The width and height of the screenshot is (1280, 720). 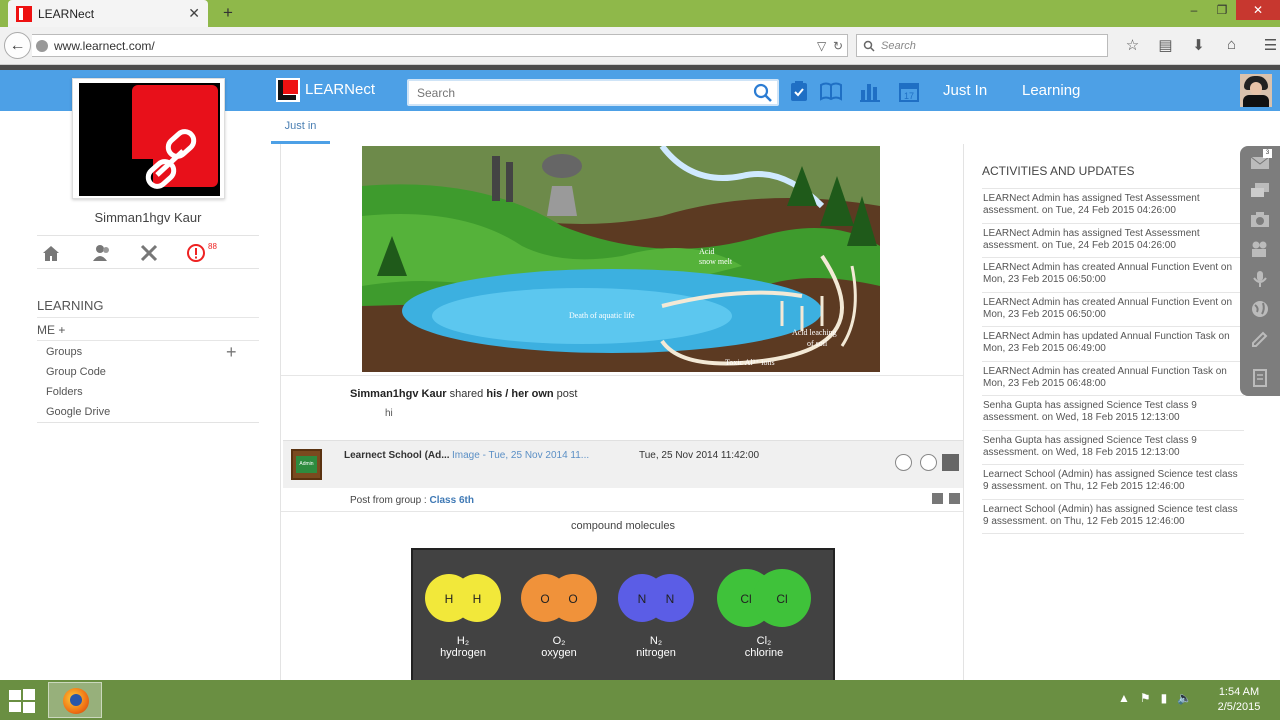 What do you see at coordinates (622, 375) in the screenshot?
I see `post-divider` at bounding box center [622, 375].